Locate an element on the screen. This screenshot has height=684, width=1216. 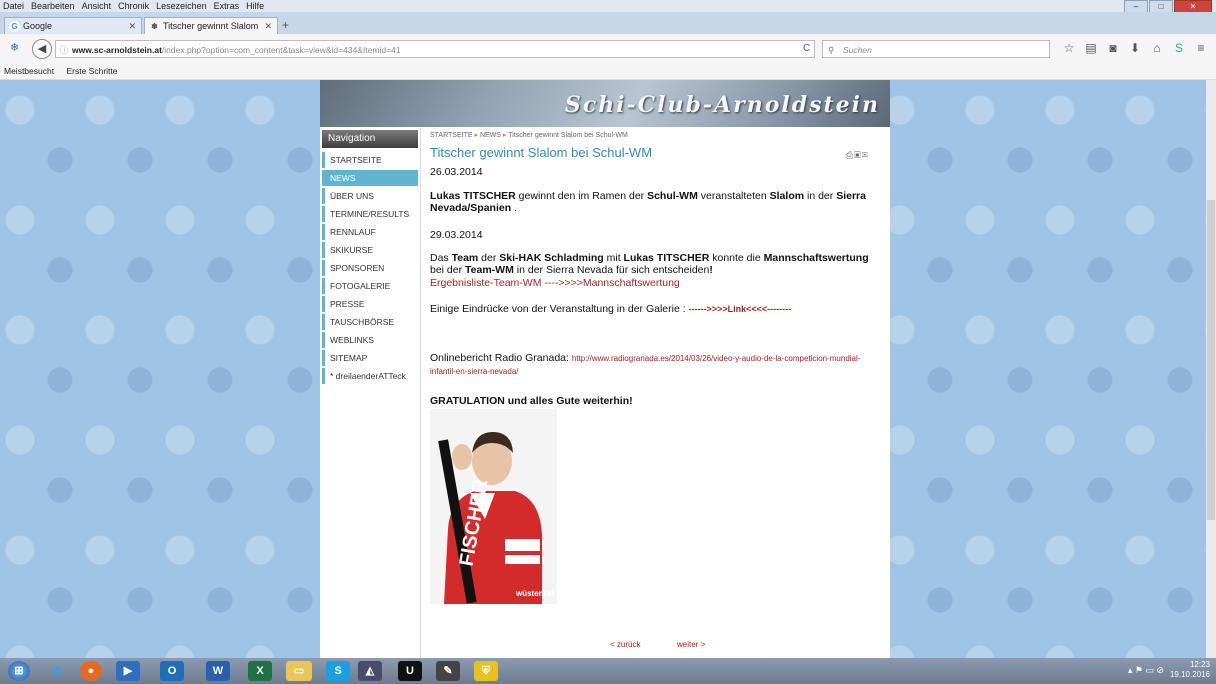
nav-item-skikurse: SKIKURSE is located at coordinates (370, 250).